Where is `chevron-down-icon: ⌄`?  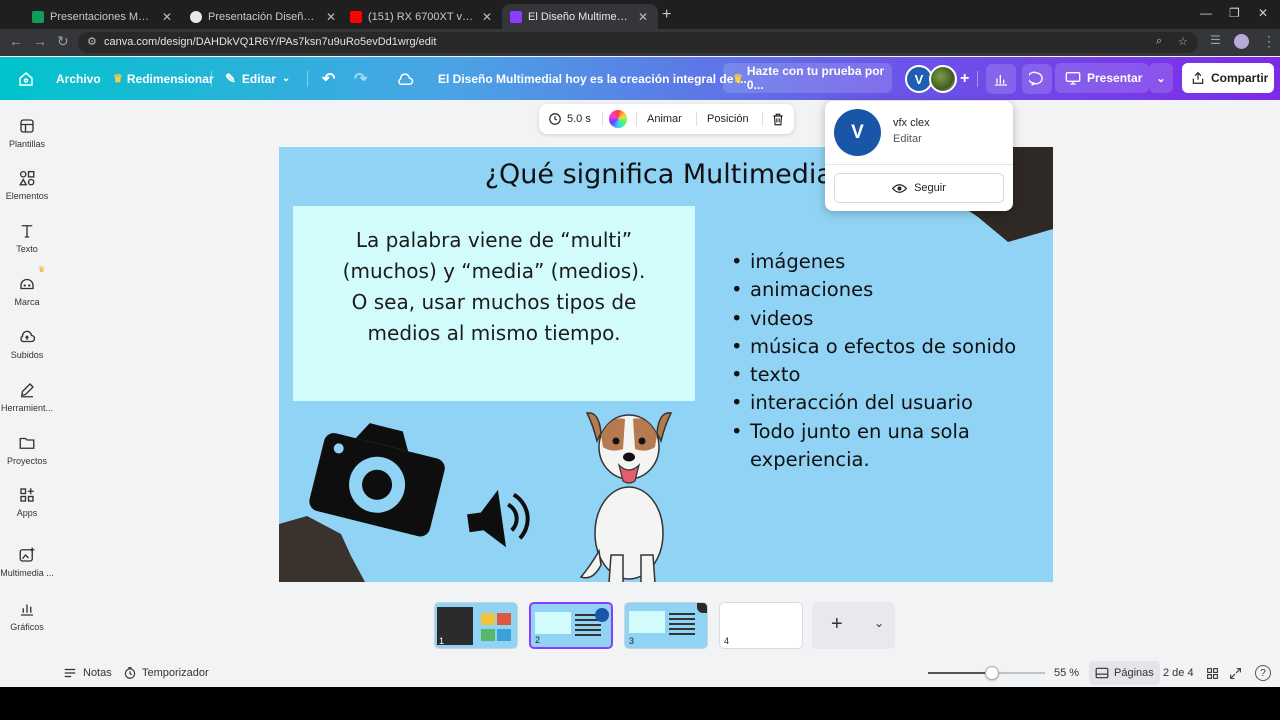
chevron-down-icon: ⌄ is located at coordinates (879, 623).